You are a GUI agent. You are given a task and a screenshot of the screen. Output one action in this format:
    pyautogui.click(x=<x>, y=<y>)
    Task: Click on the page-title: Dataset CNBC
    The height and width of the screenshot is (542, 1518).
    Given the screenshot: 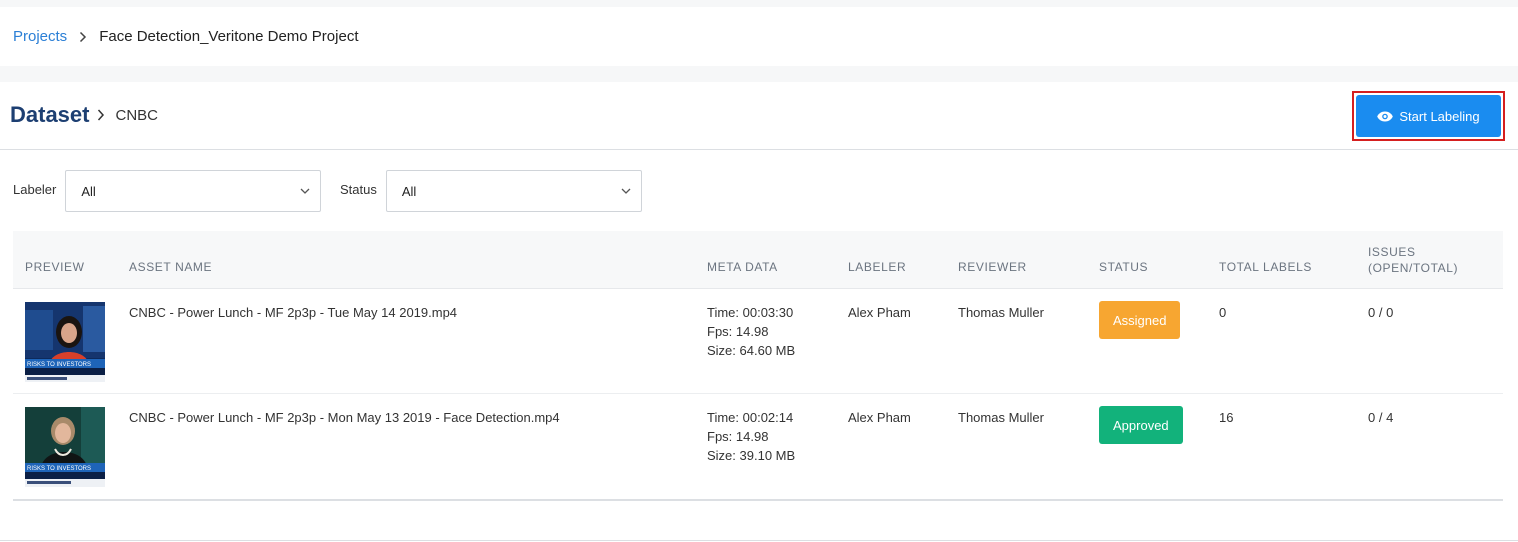 What is the action you would take?
    pyautogui.click(x=84, y=115)
    